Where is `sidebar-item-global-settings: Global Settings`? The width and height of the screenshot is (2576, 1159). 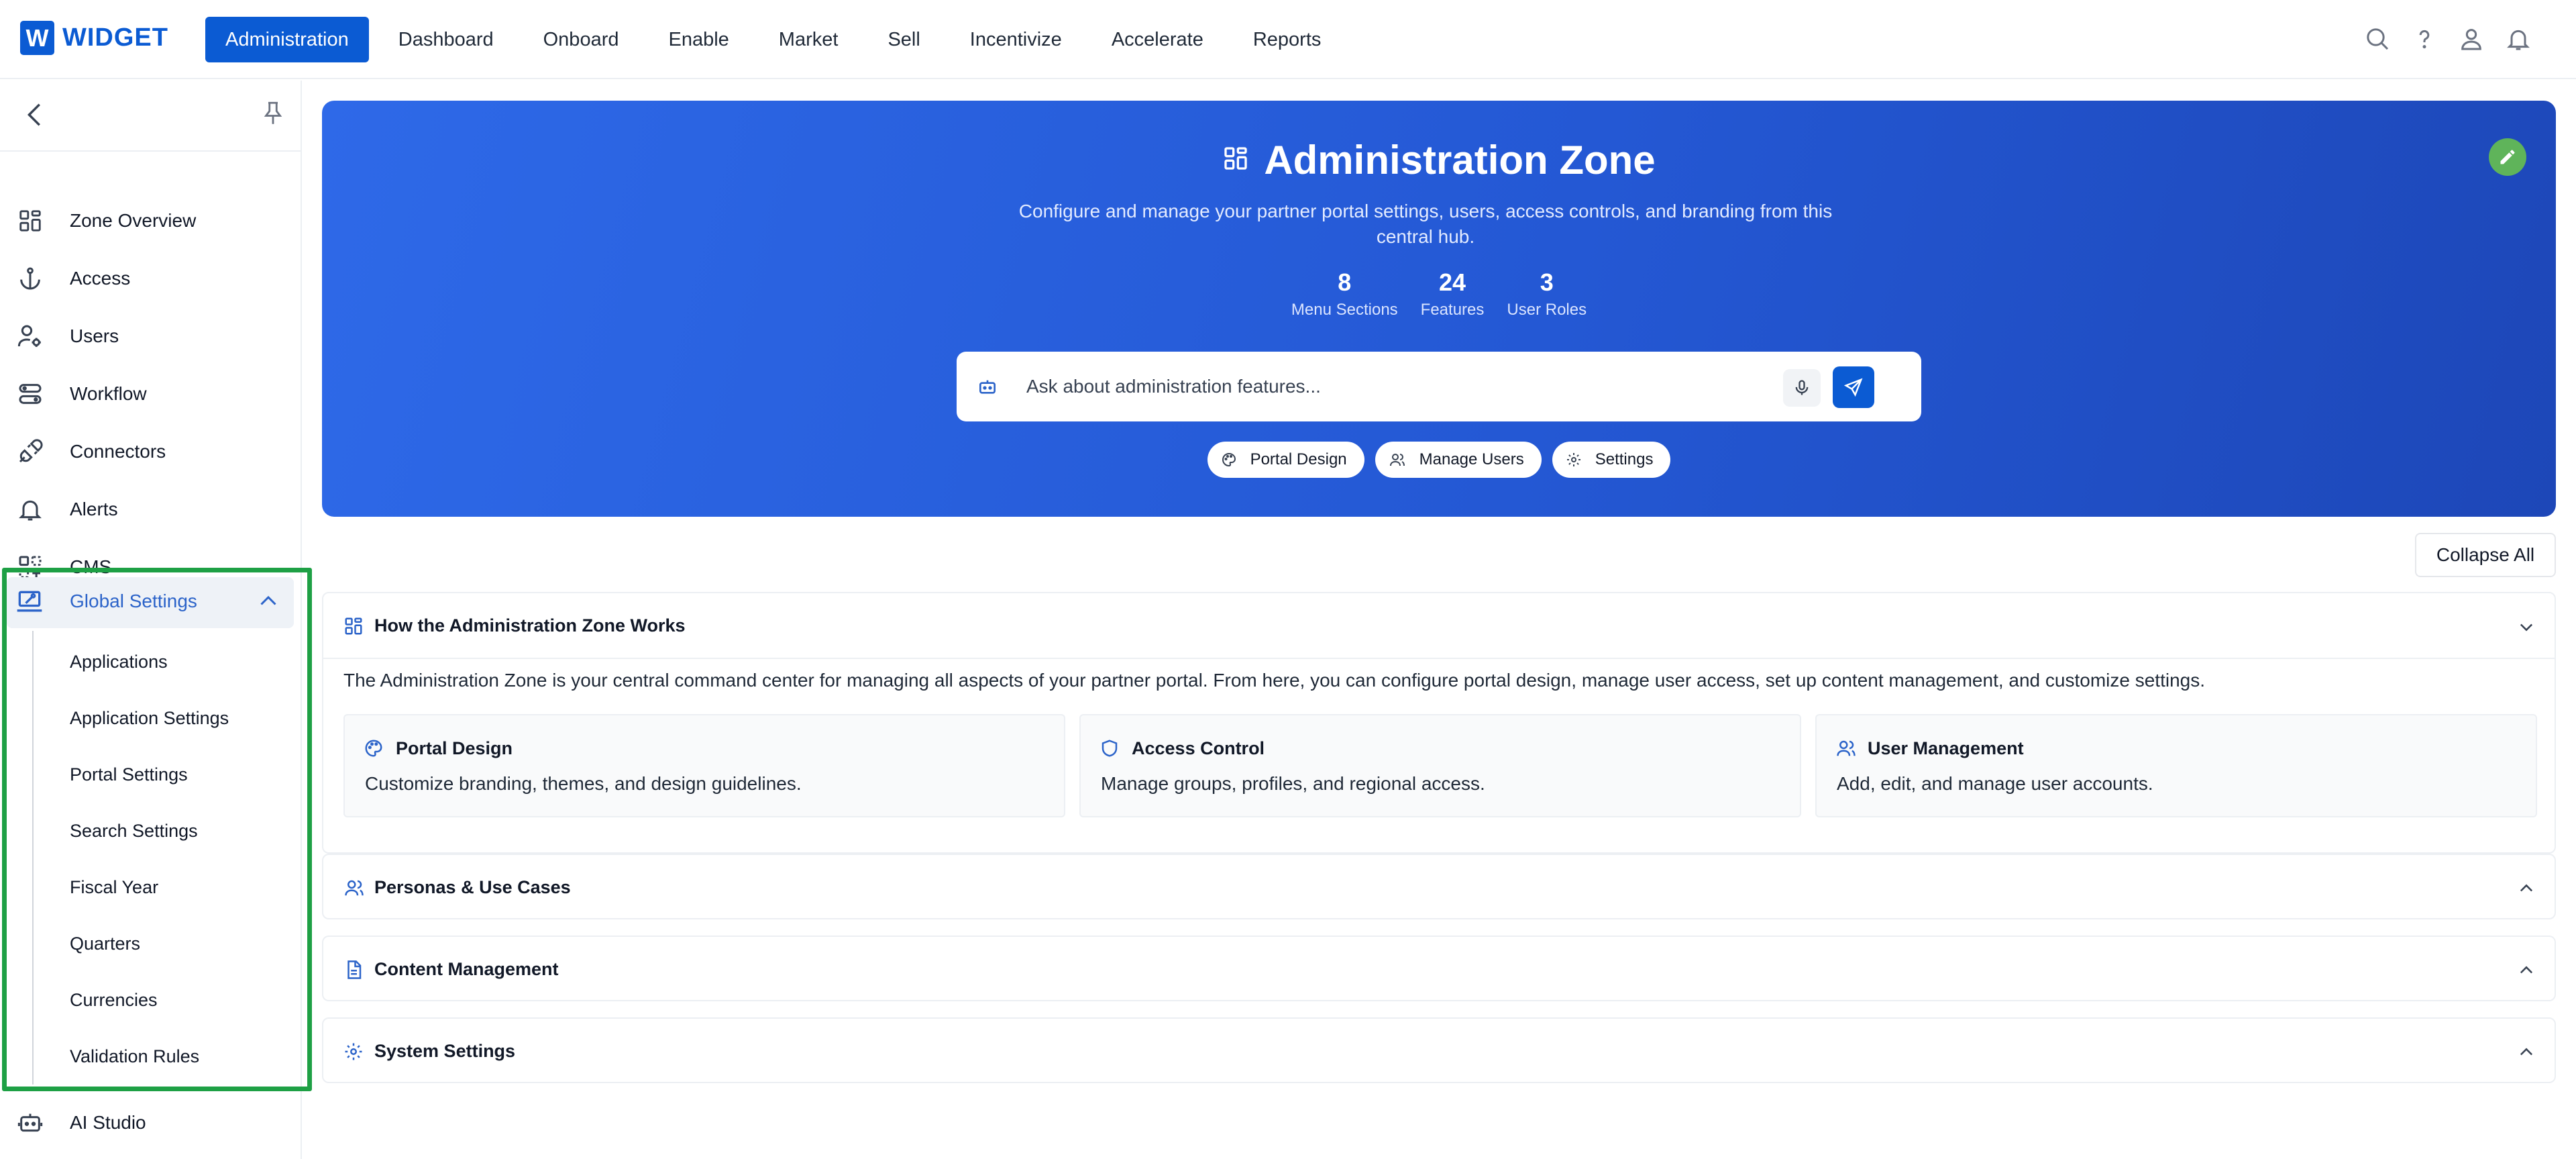
sidebar-item-global-settings: Global Settings is located at coordinates (150, 602).